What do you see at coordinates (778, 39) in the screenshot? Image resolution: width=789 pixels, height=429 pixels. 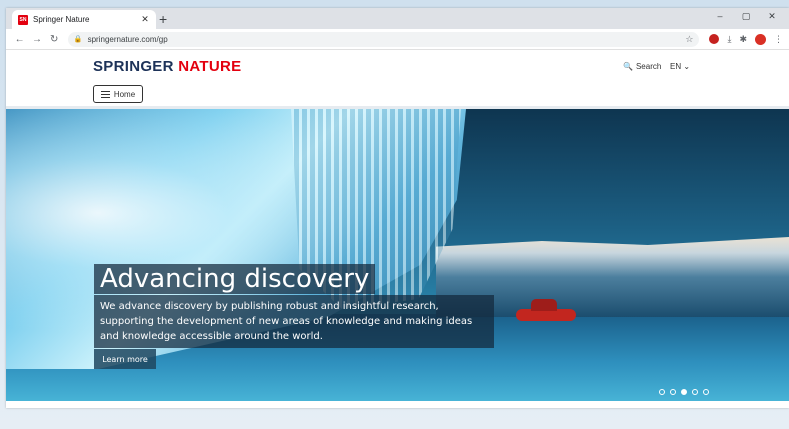 I see `kebab-menu-icon: ⋮` at bounding box center [778, 39].